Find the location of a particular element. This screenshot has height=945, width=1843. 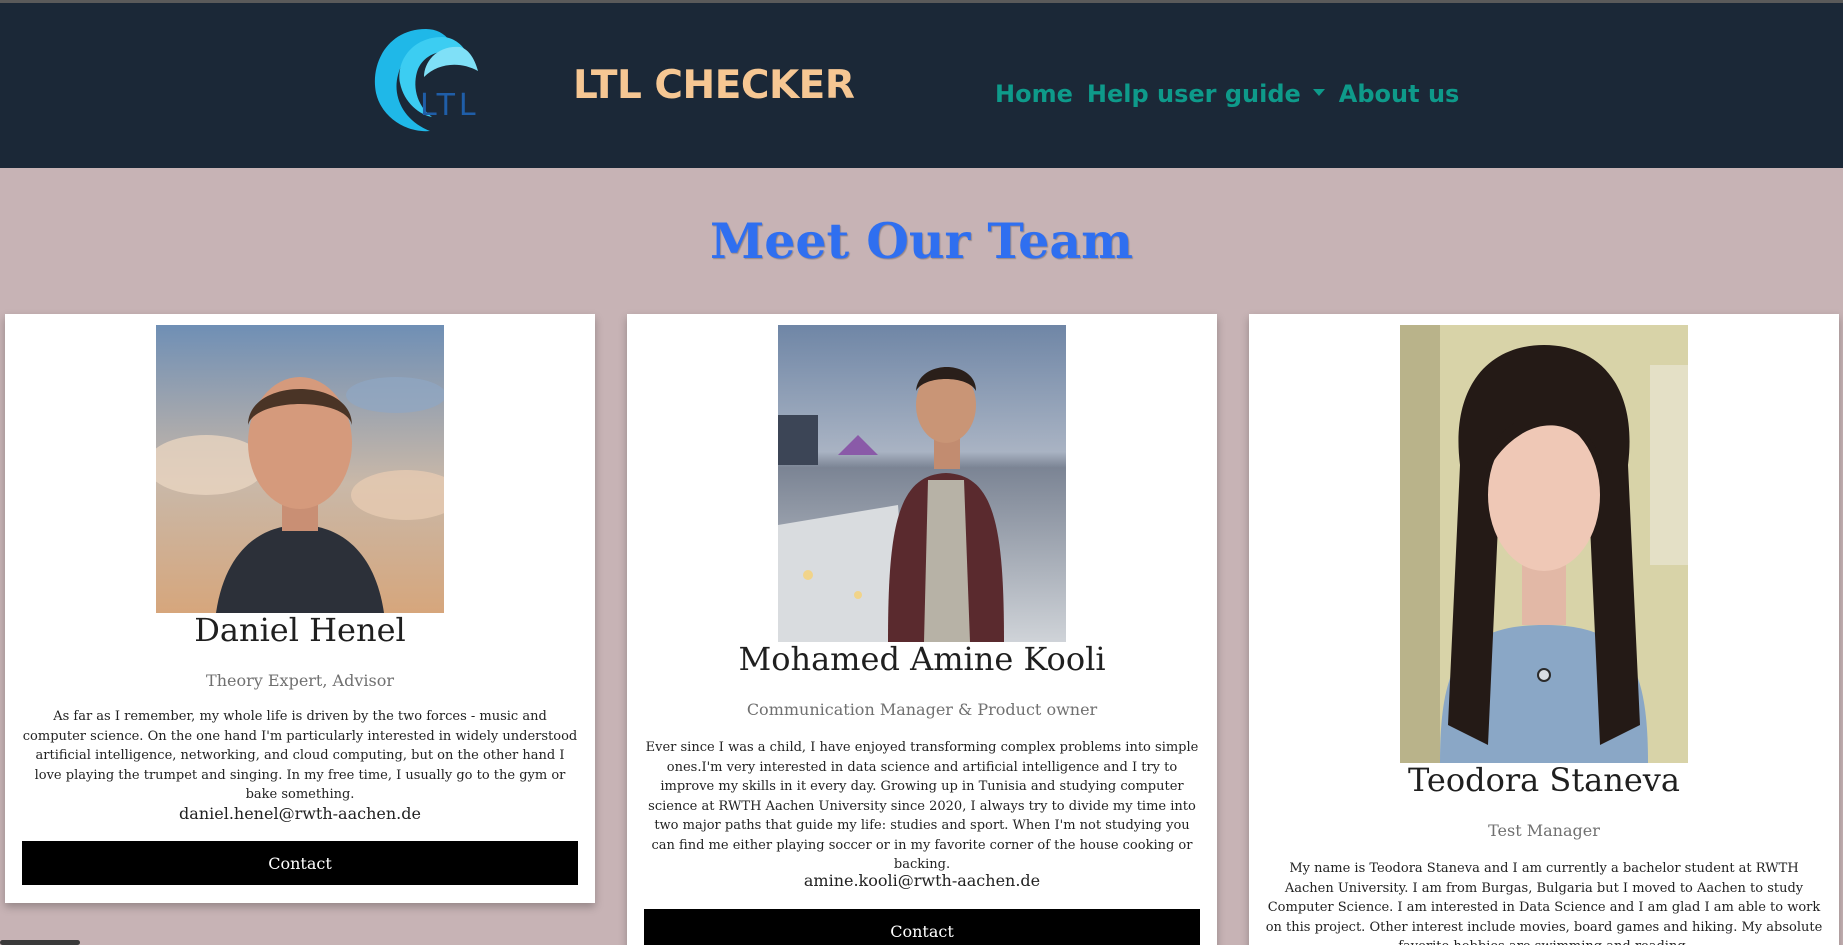

nav-help-dropdown: Help user guide is located at coordinates (1206, 94).